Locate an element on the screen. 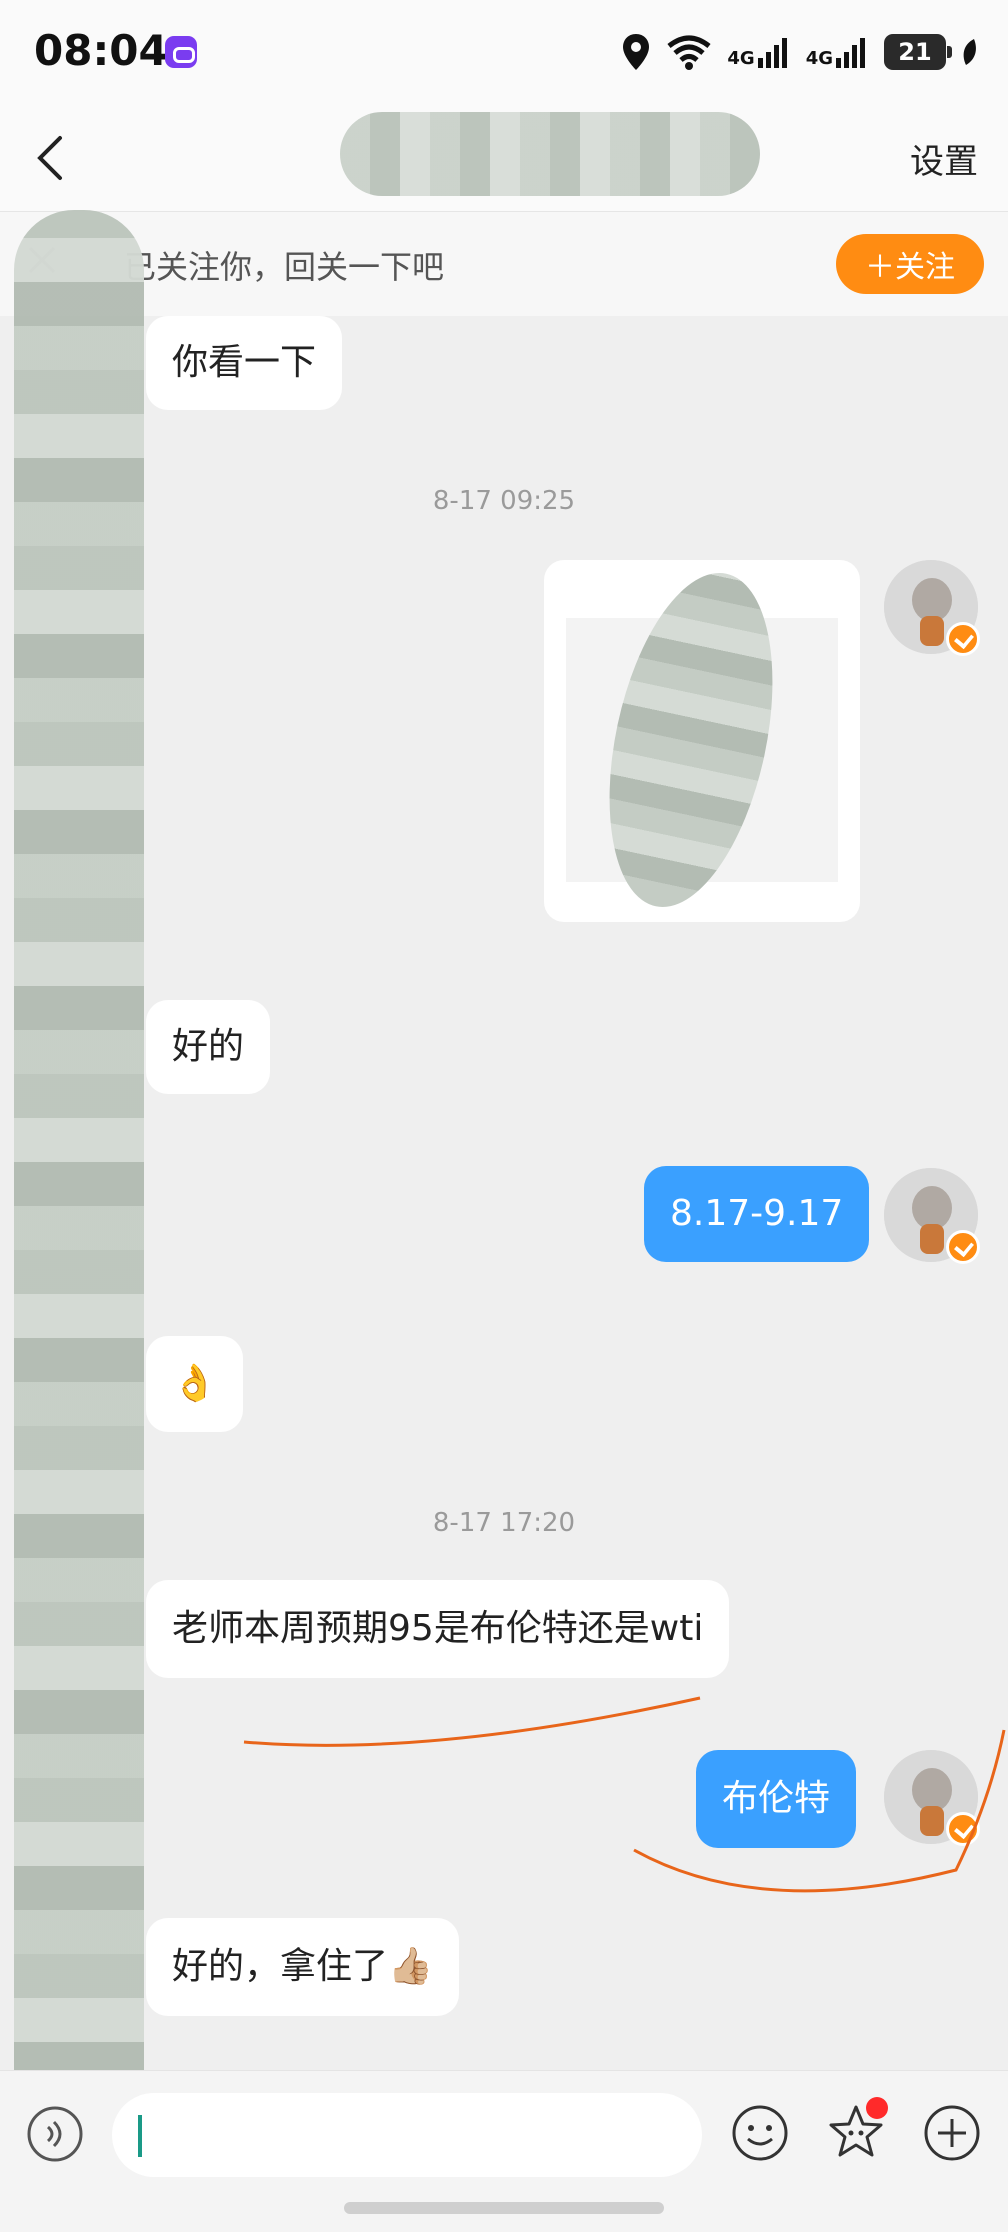 The height and width of the screenshot is (2232, 1008). annotation-circle is located at coordinates (819, 1811).